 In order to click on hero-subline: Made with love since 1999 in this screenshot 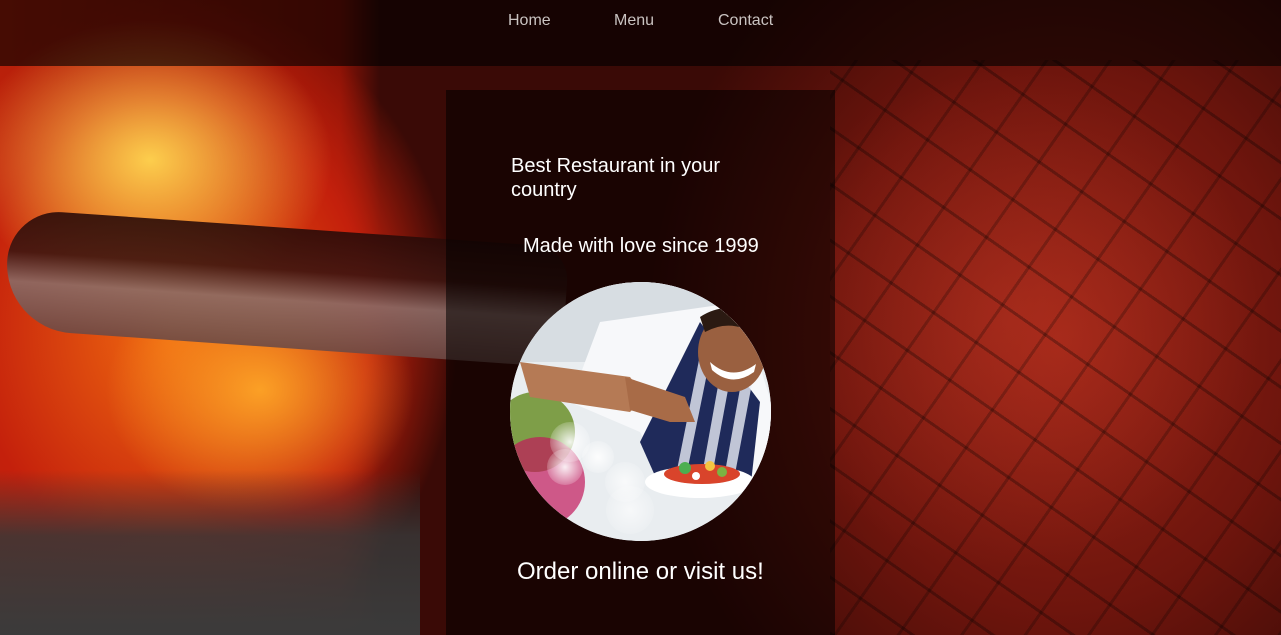, I will do `click(641, 246)`.